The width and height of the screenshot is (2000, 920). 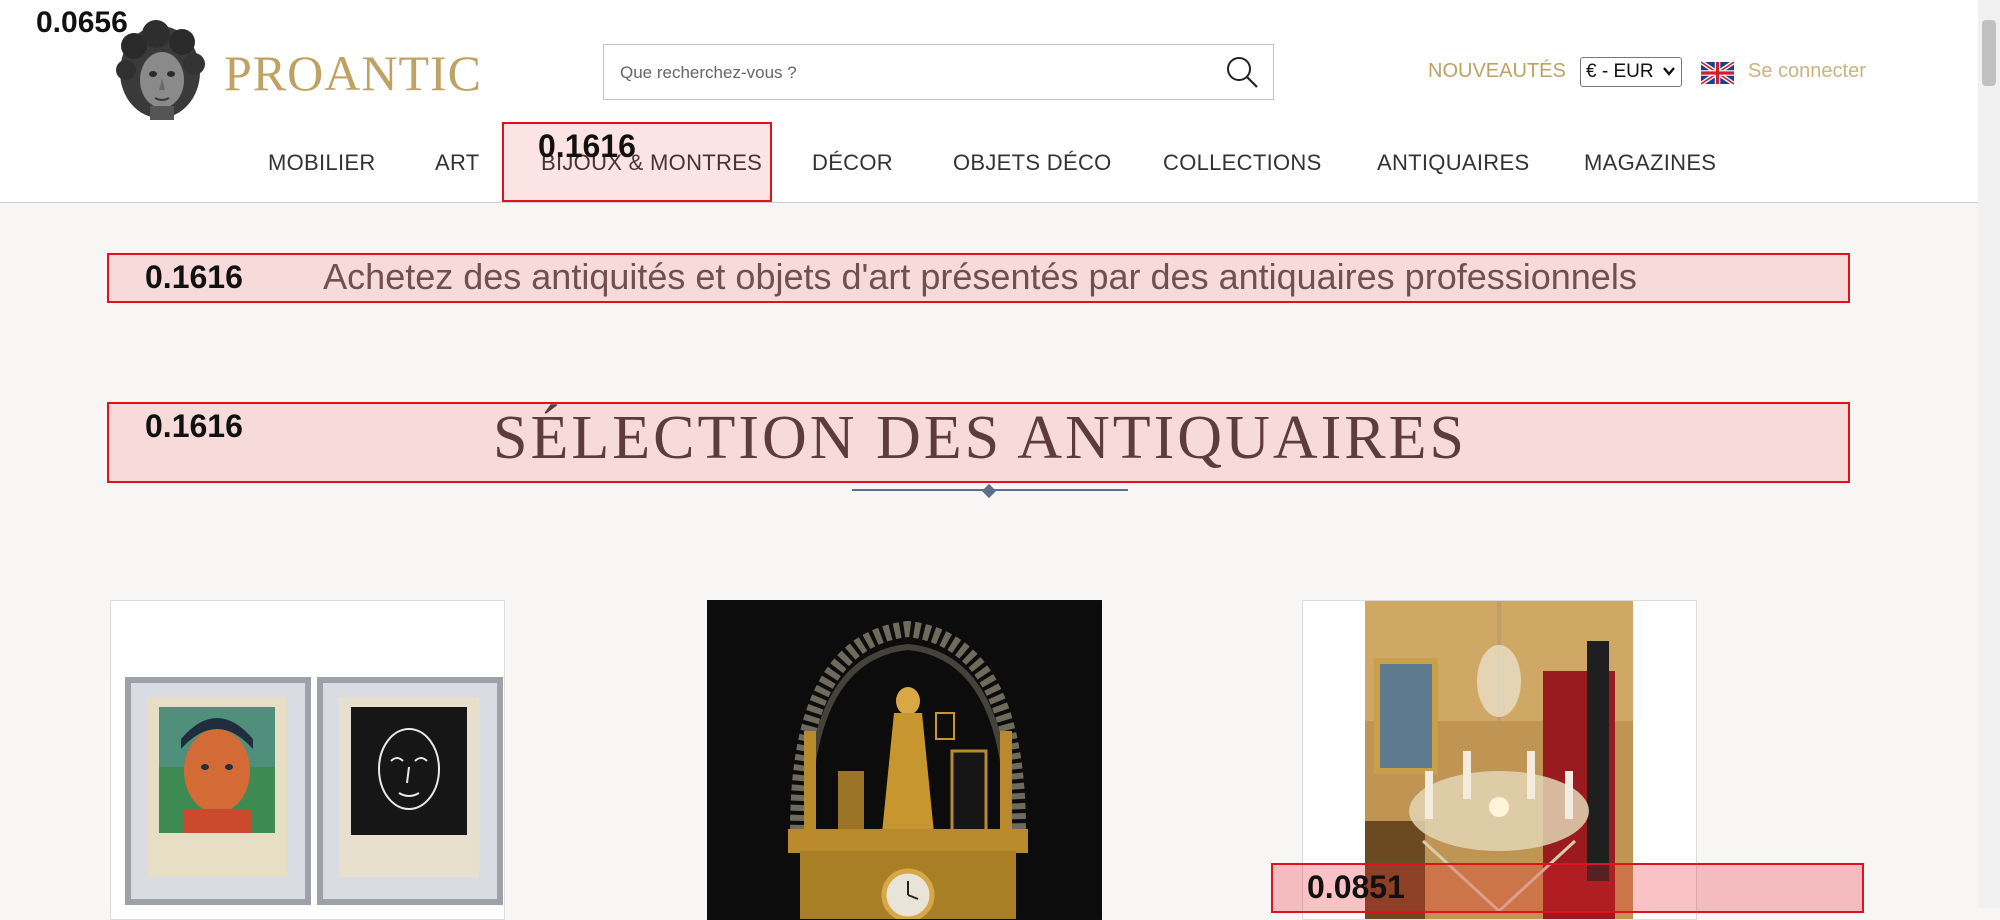 I want to click on search-box, so click(x=938, y=72).